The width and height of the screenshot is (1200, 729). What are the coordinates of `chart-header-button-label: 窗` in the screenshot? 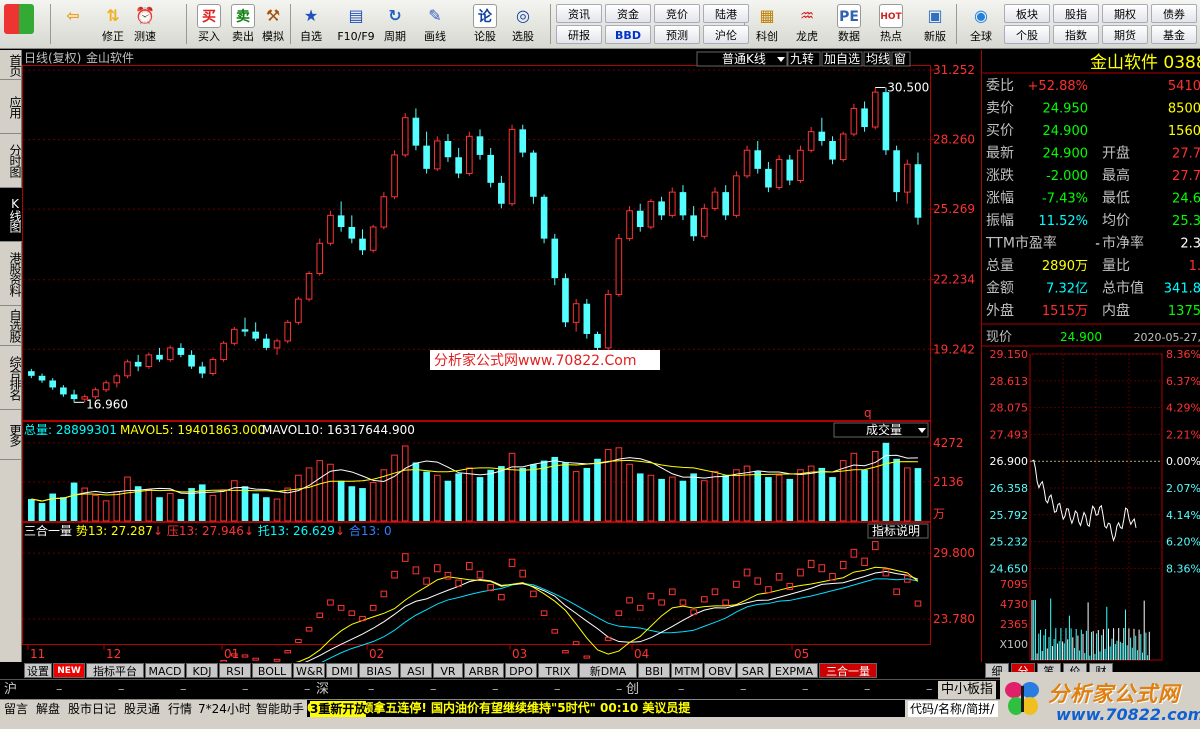 It's located at (900, 59).